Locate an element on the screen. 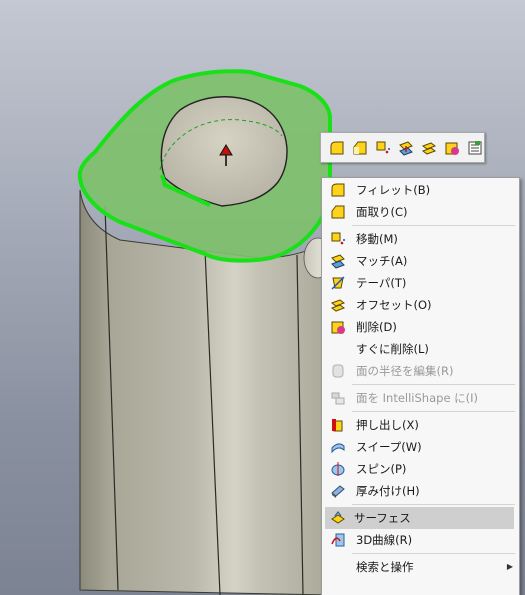  menu-item-3d-curve: 3D曲線(R) is located at coordinates (420, 540).